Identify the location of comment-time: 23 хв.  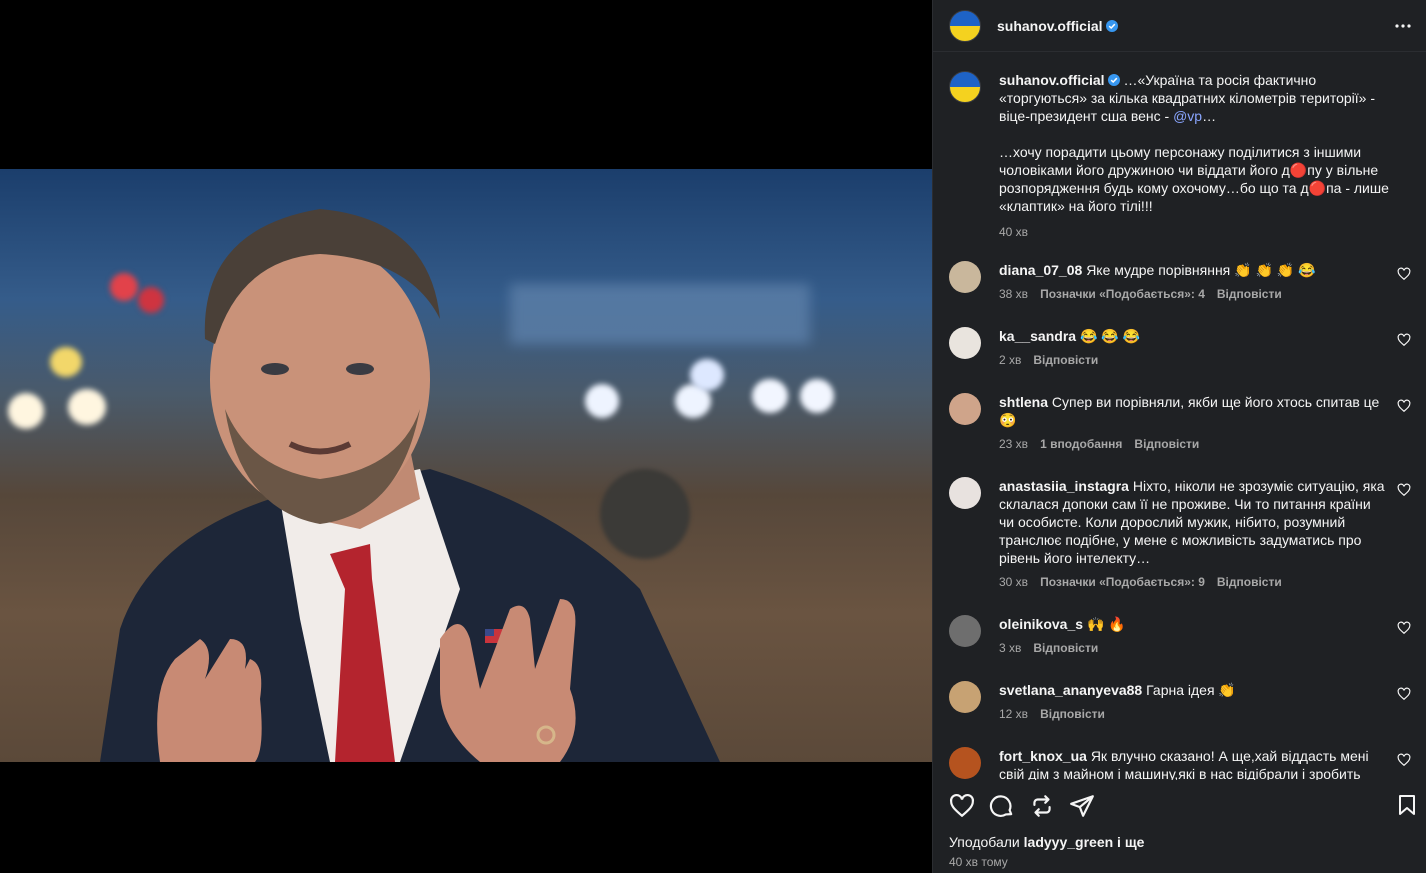
(1014, 444).